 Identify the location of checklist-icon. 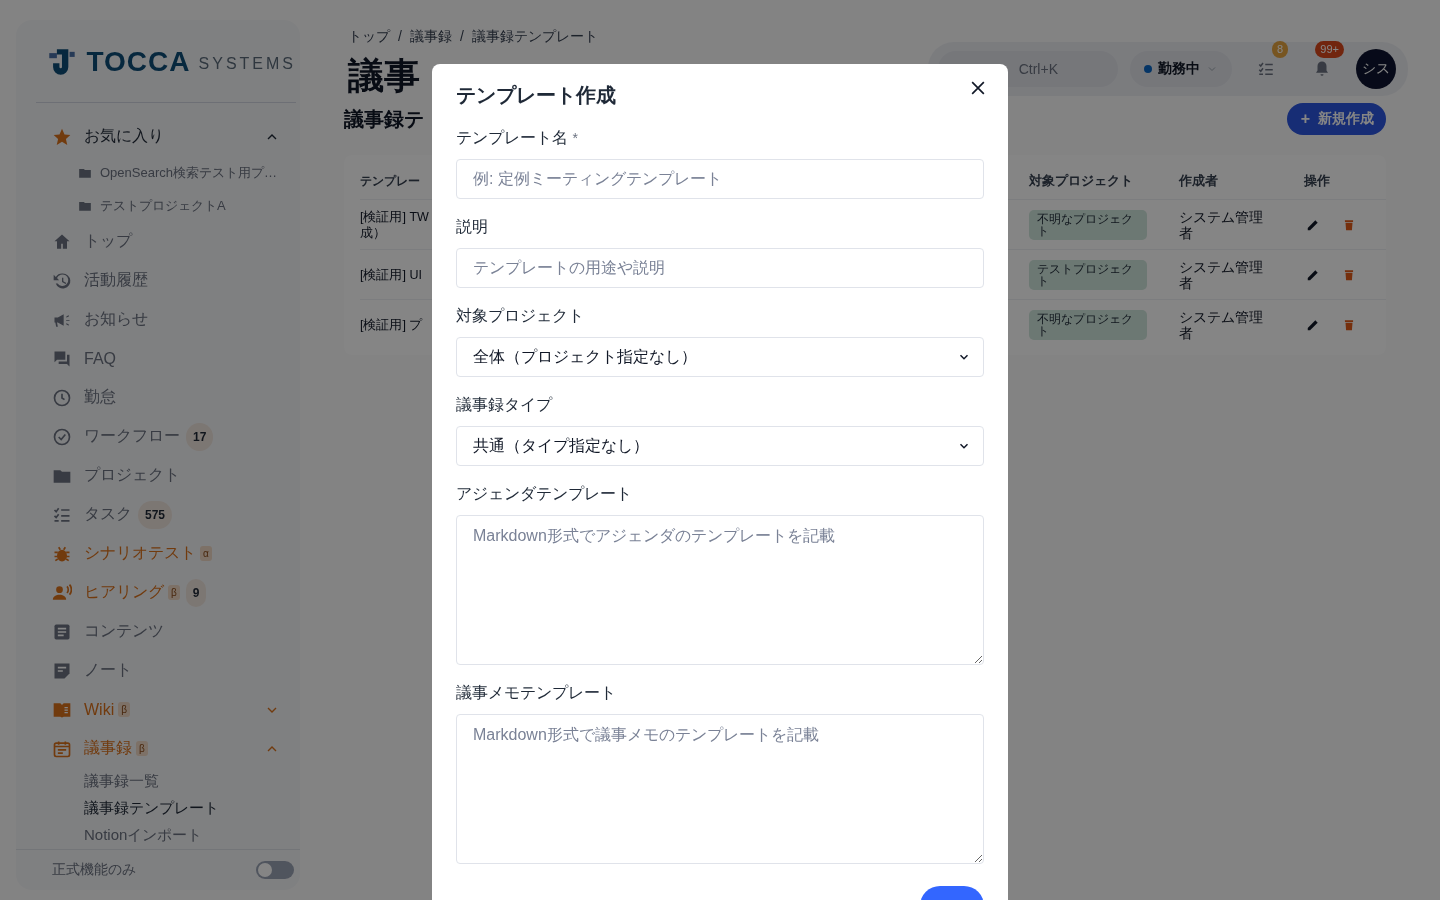
(1266, 69).